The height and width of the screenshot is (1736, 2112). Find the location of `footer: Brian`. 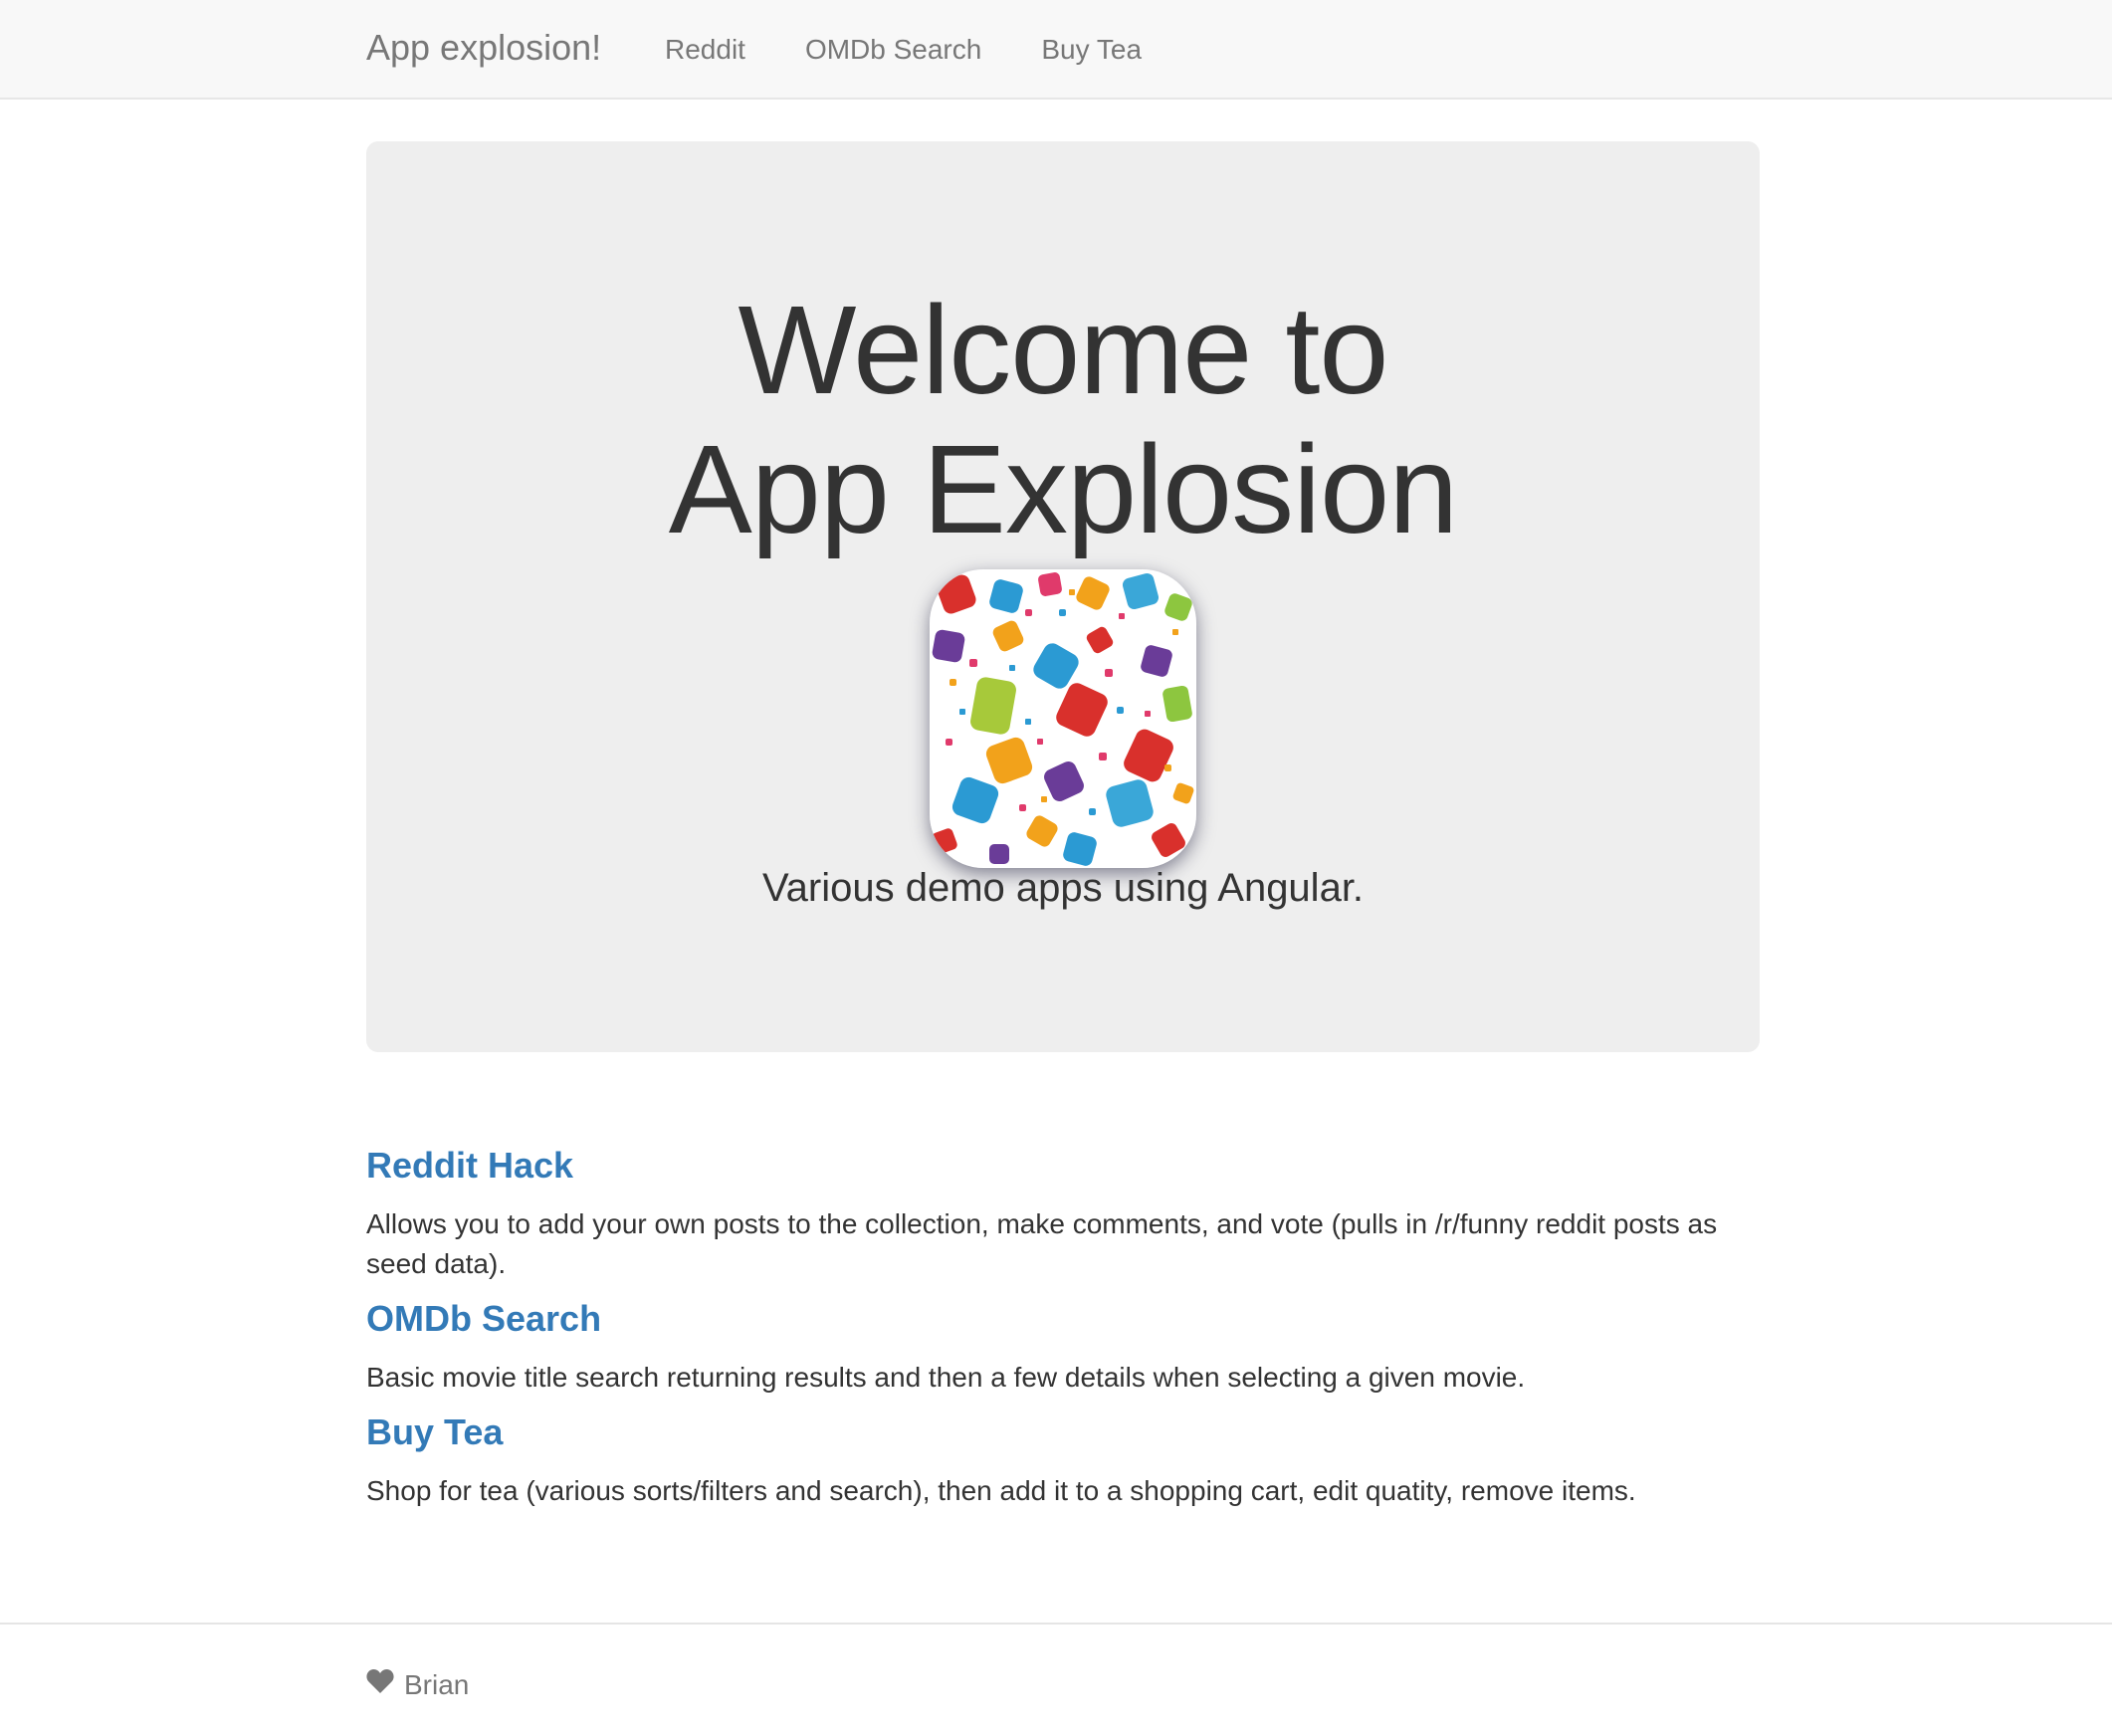

footer: Brian is located at coordinates (1056, 1680).